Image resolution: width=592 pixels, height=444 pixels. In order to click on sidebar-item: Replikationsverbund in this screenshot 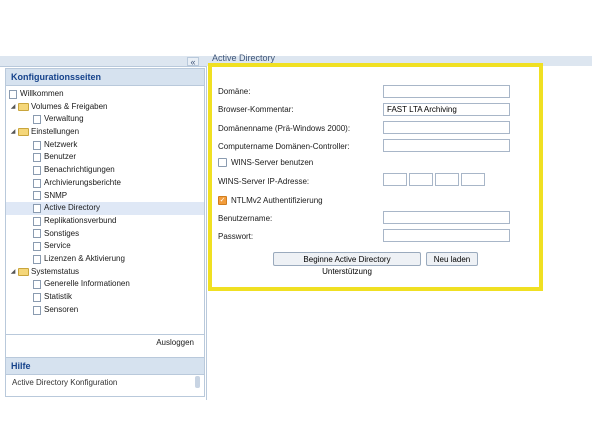, I will do `click(105, 221)`.